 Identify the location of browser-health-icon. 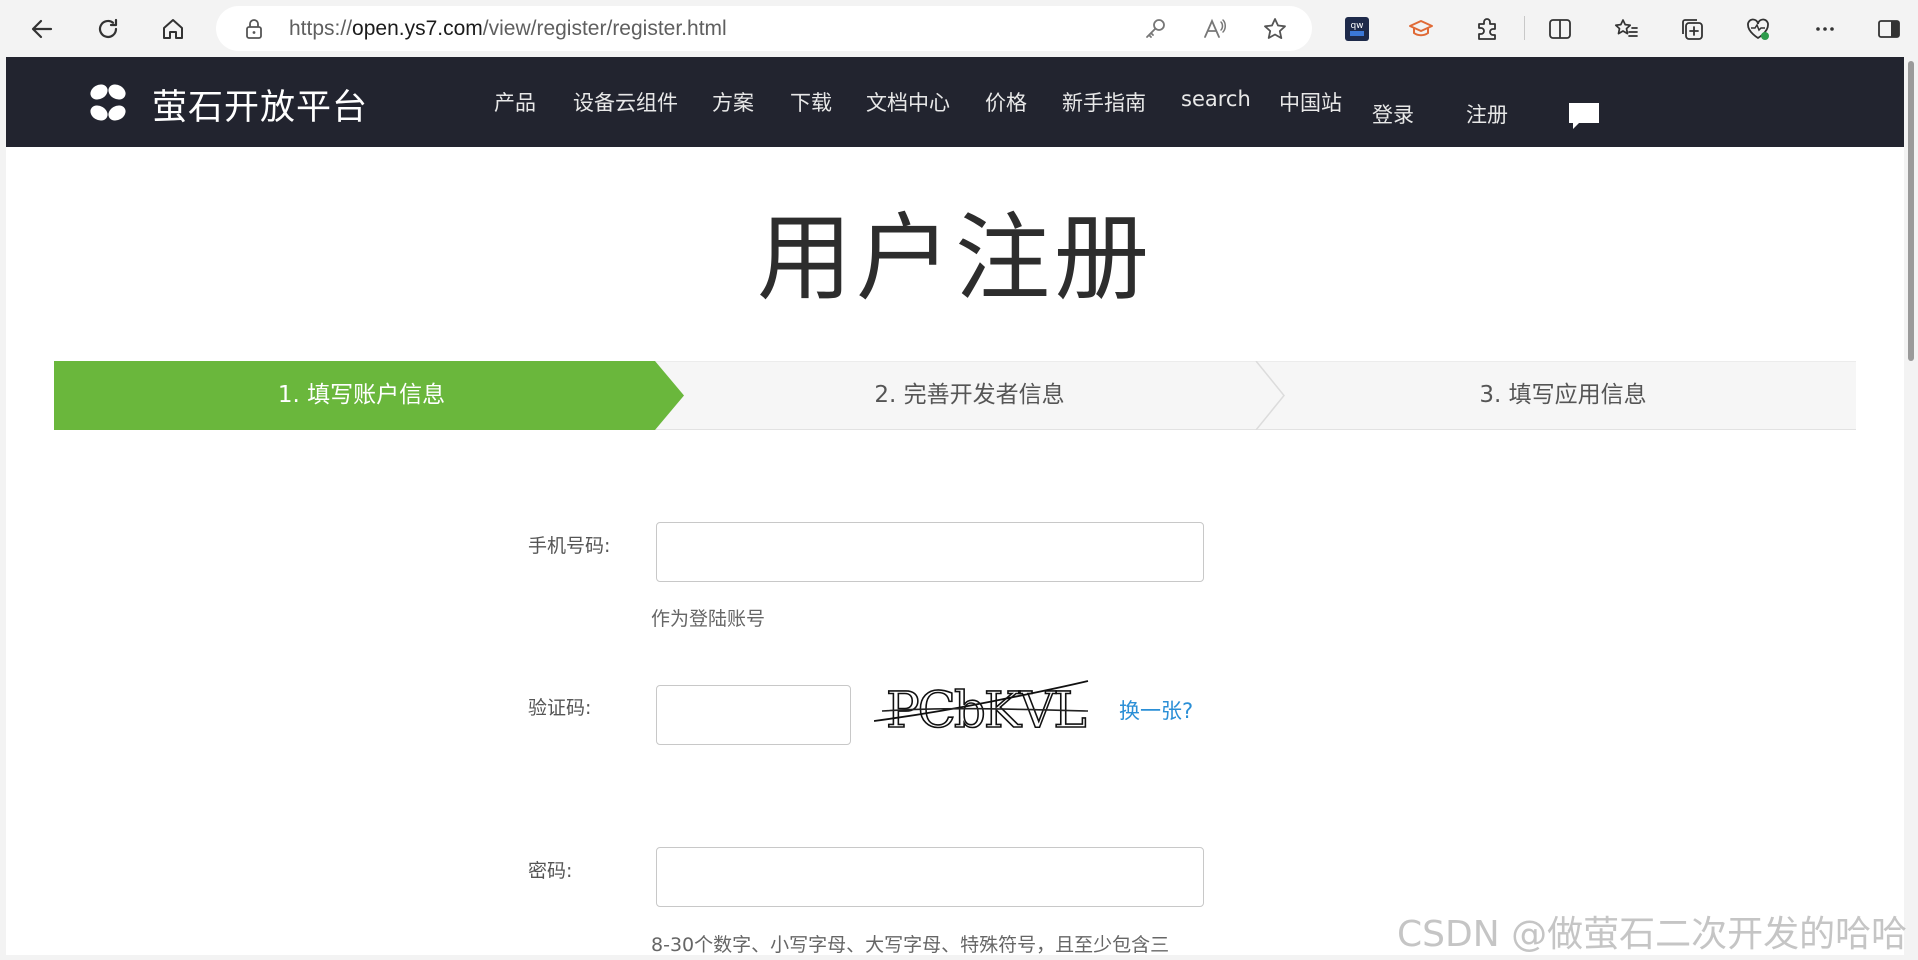
(1758, 29).